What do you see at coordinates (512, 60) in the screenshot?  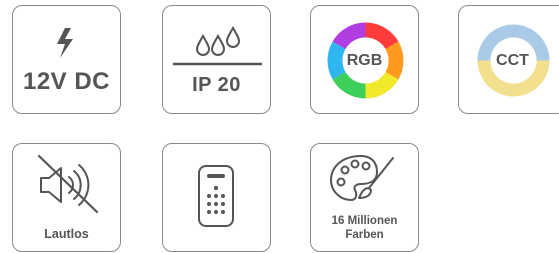 I see `cct-label: CCT` at bounding box center [512, 60].